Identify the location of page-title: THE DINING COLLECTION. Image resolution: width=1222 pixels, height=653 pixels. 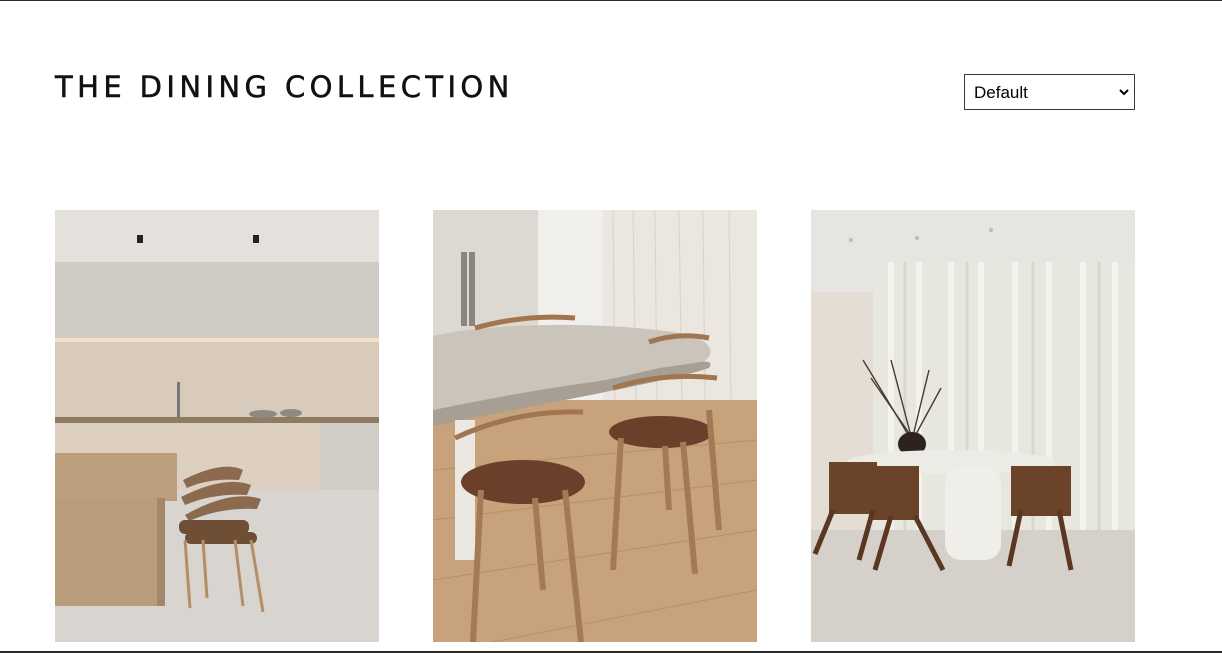
(284, 87).